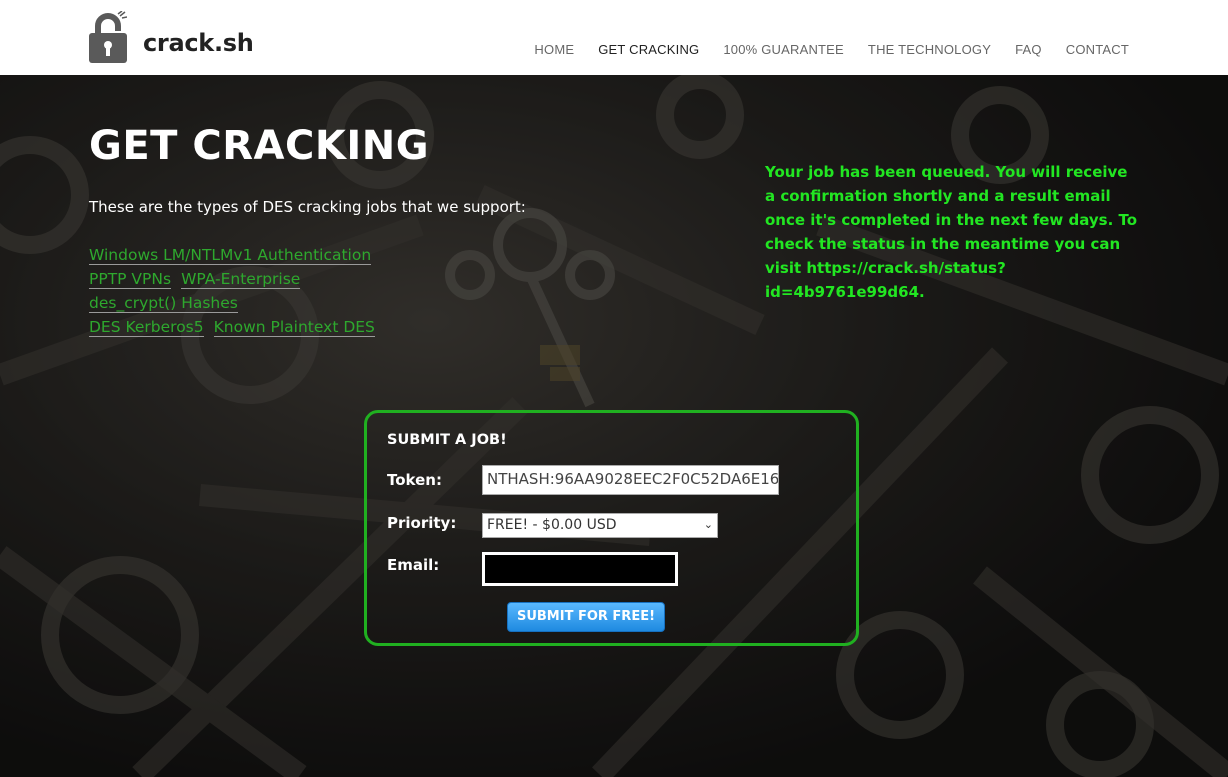 Image resolution: width=1228 pixels, height=777 pixels. What do you see at coordinates (648, 49) in the screenshot?
I see `nav-get-cracking: GET CRACKING` at bounding box center [648, 49].